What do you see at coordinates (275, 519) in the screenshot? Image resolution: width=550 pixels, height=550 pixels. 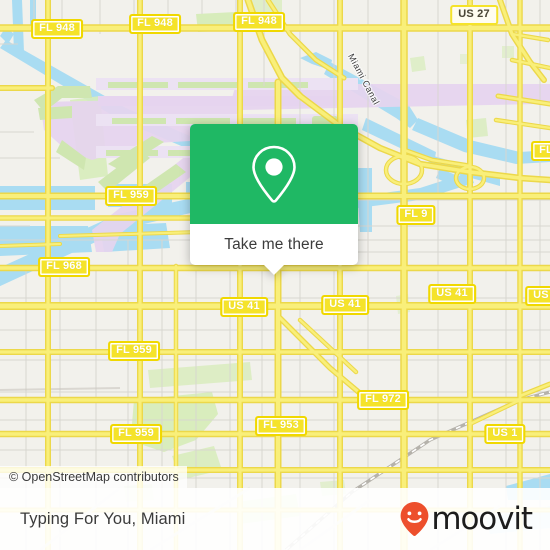 I see `footer-bar: Typing For You, Miami moovit` at bounding box center [275, 519].